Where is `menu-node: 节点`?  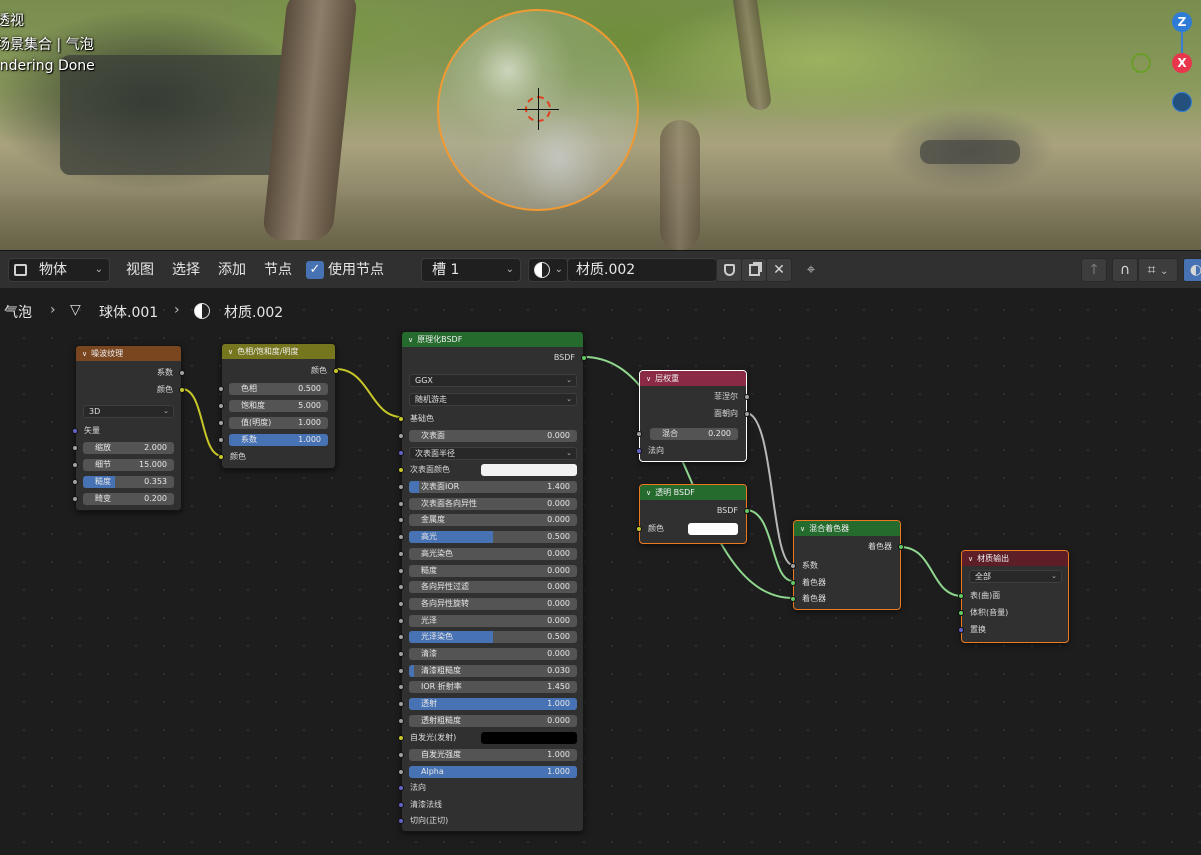 menu-node: 节点 is located at coordinates (278, 270).